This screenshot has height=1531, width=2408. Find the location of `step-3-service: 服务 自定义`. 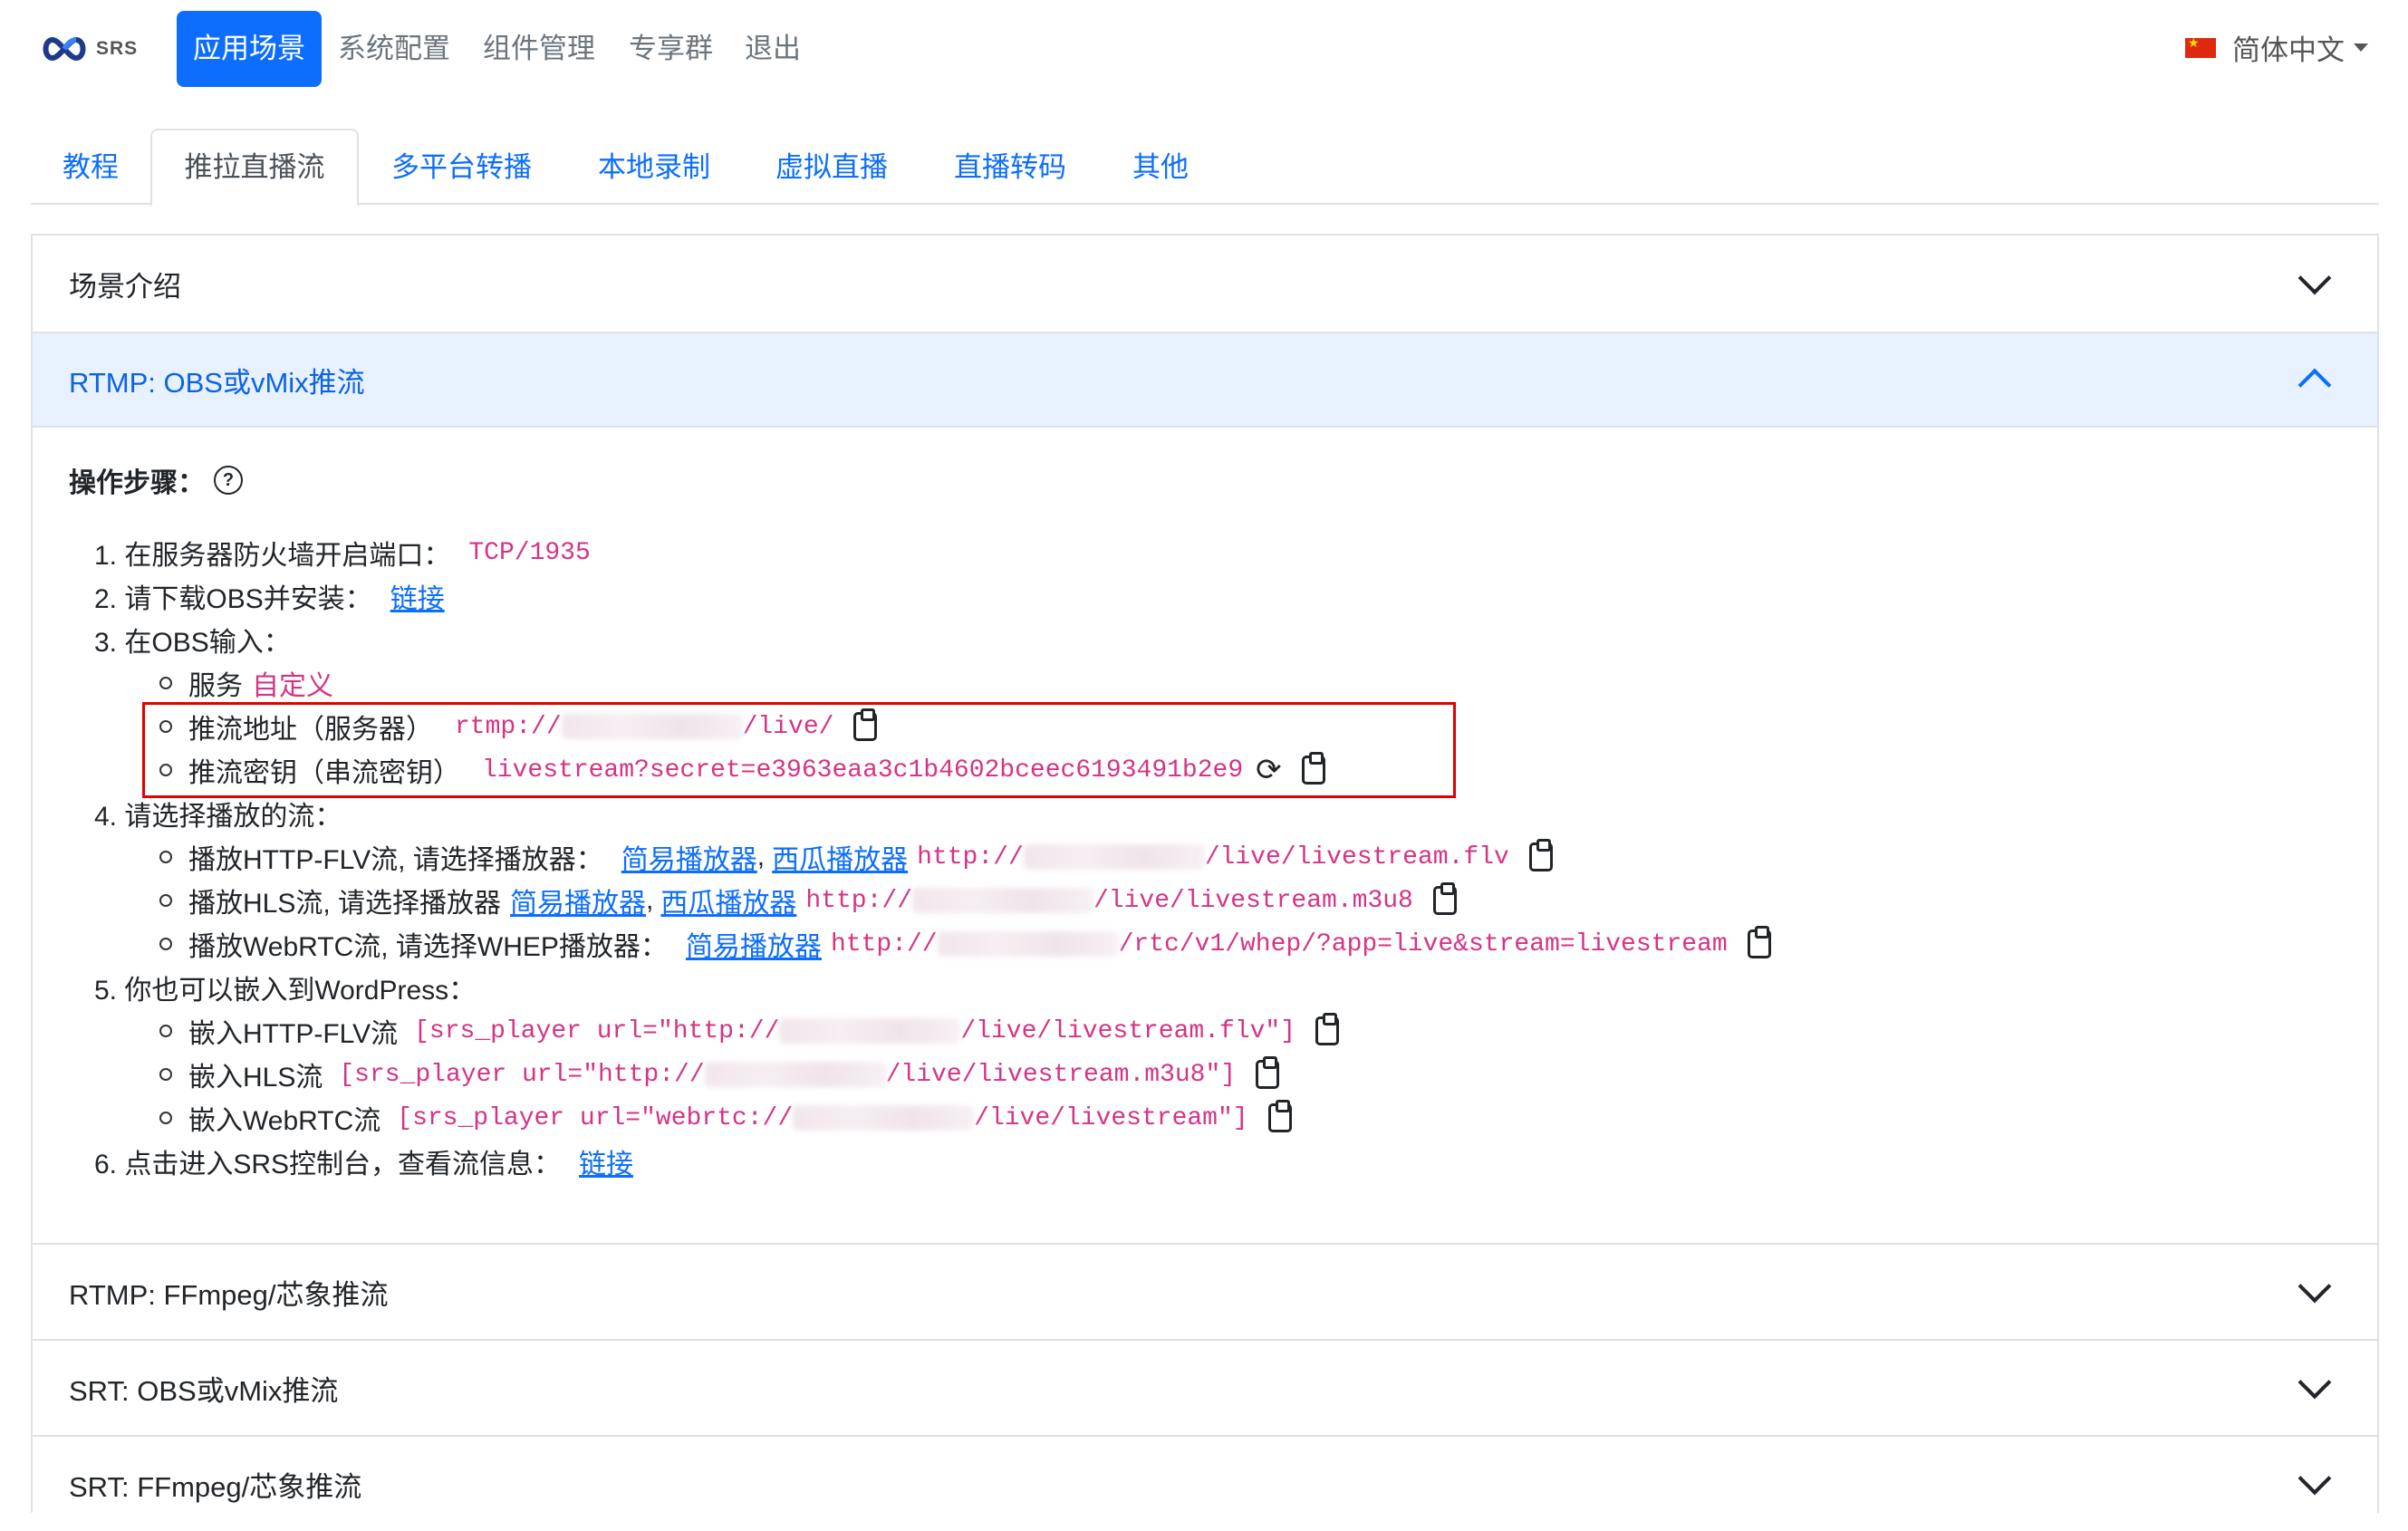

step-3-service: 服务 自定义 is located at coordinates (246, 683).